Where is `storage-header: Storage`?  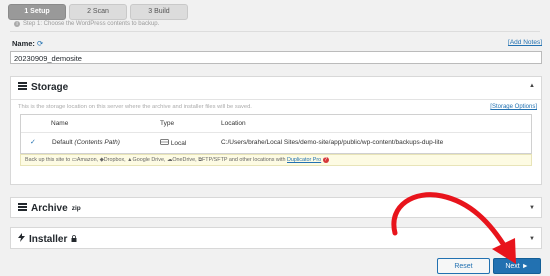 storage-header: Storage is located at coordinates (43, 87).